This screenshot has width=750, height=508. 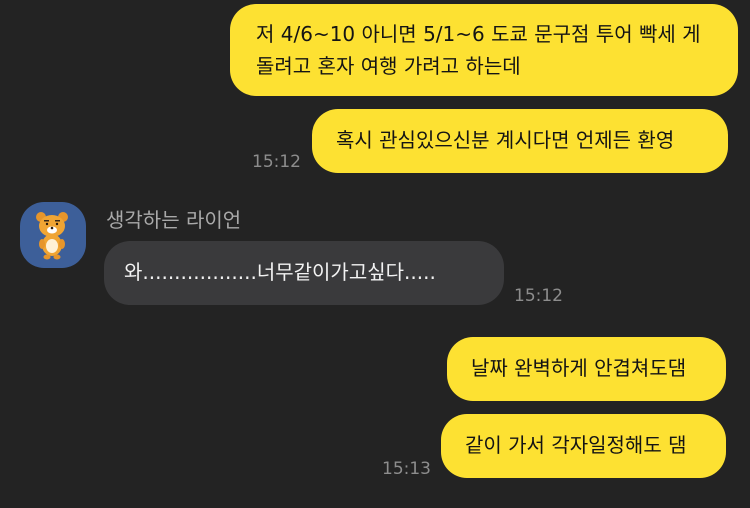 What do you see at coordinates (406, 469) in the screenshot?
I see `message-time: 15:13` at bounding box center [406, 469].